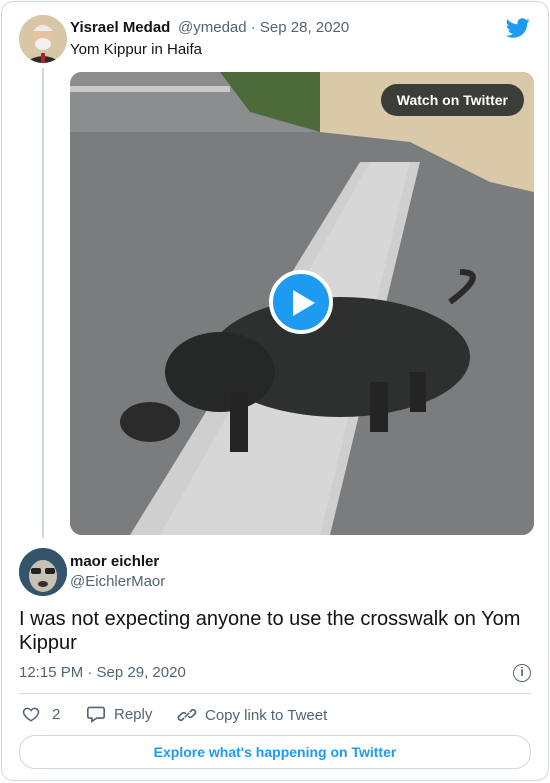 Image resolution: width=550 pixels, height=783 pixels. I want to click on explore-twitter-button: Explore what's happening on Twitter, so click(275, 752).